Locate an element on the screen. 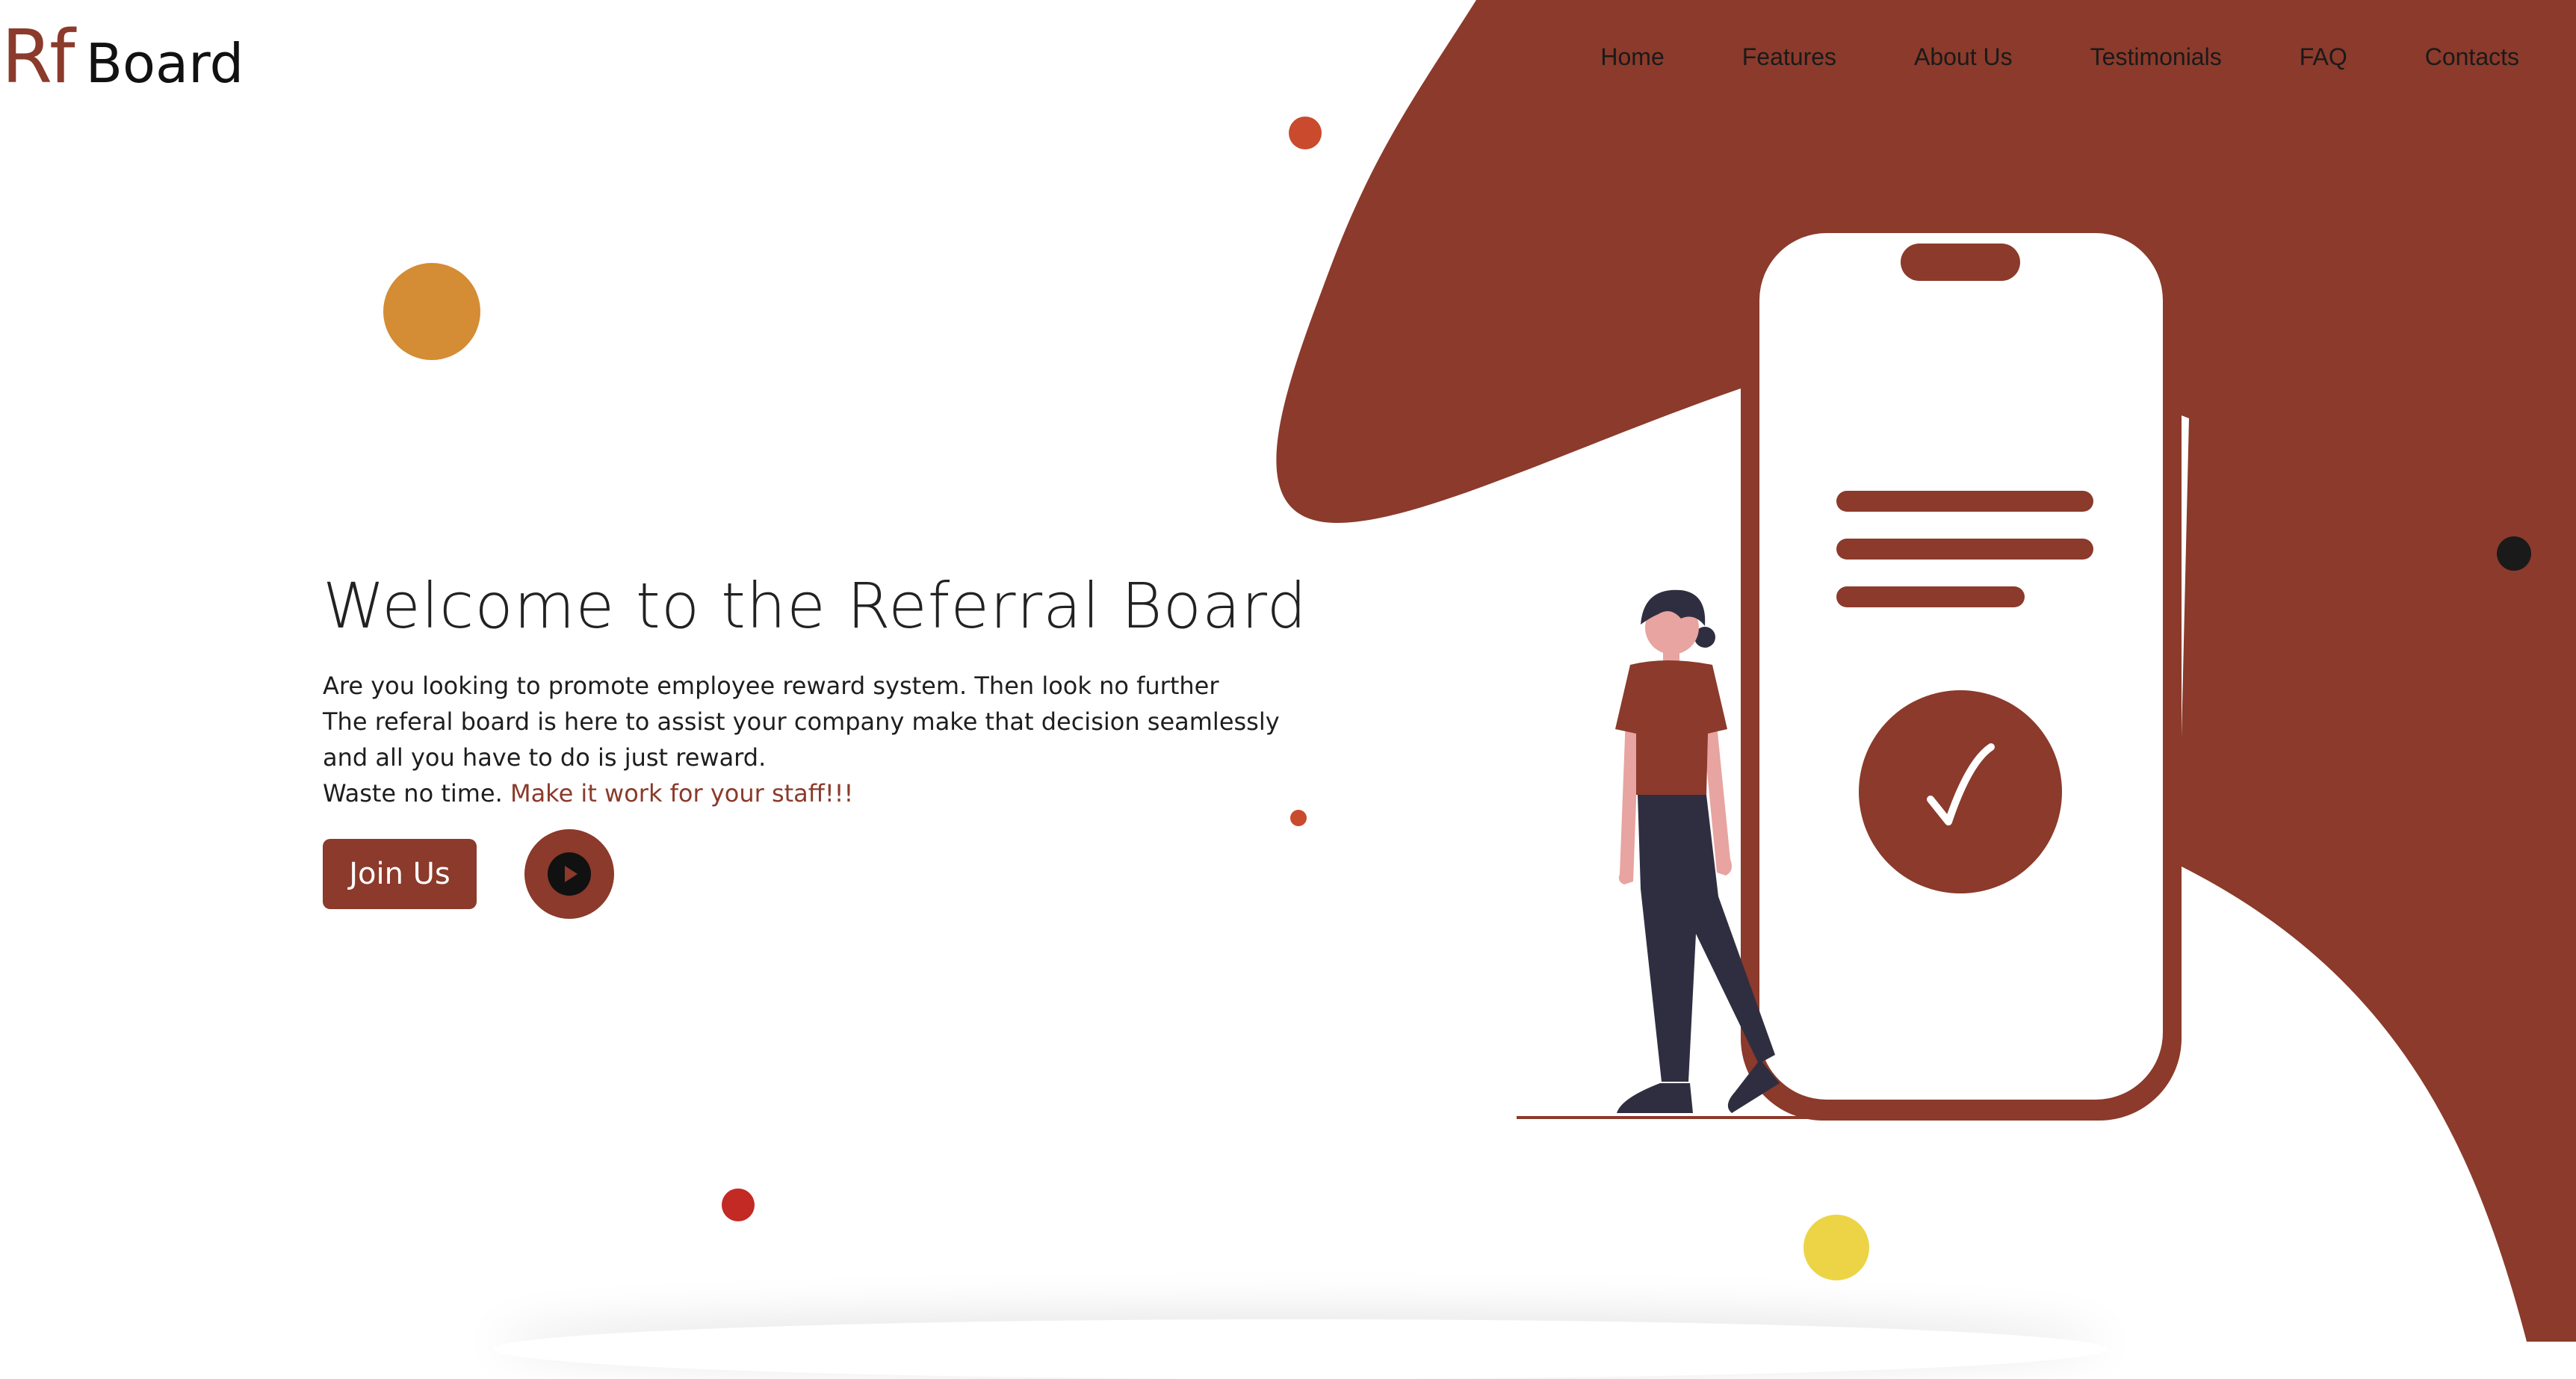  play-video-button is located at coordinates (569, 874).